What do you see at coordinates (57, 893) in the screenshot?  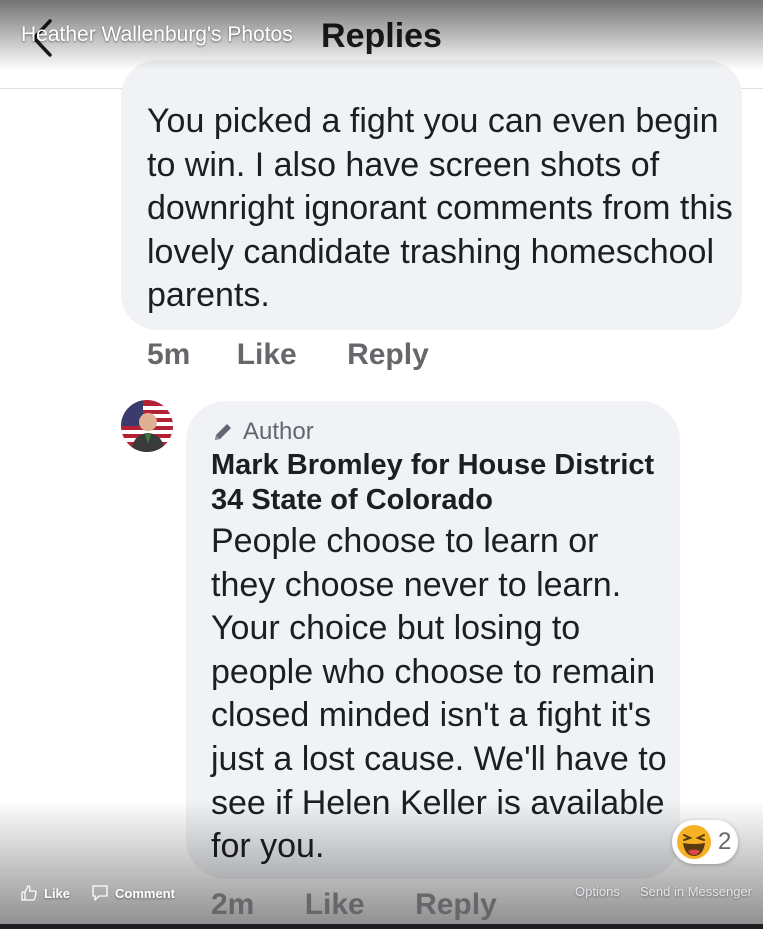 I see `like-button-label: Like` at bounding box center [57, 893].